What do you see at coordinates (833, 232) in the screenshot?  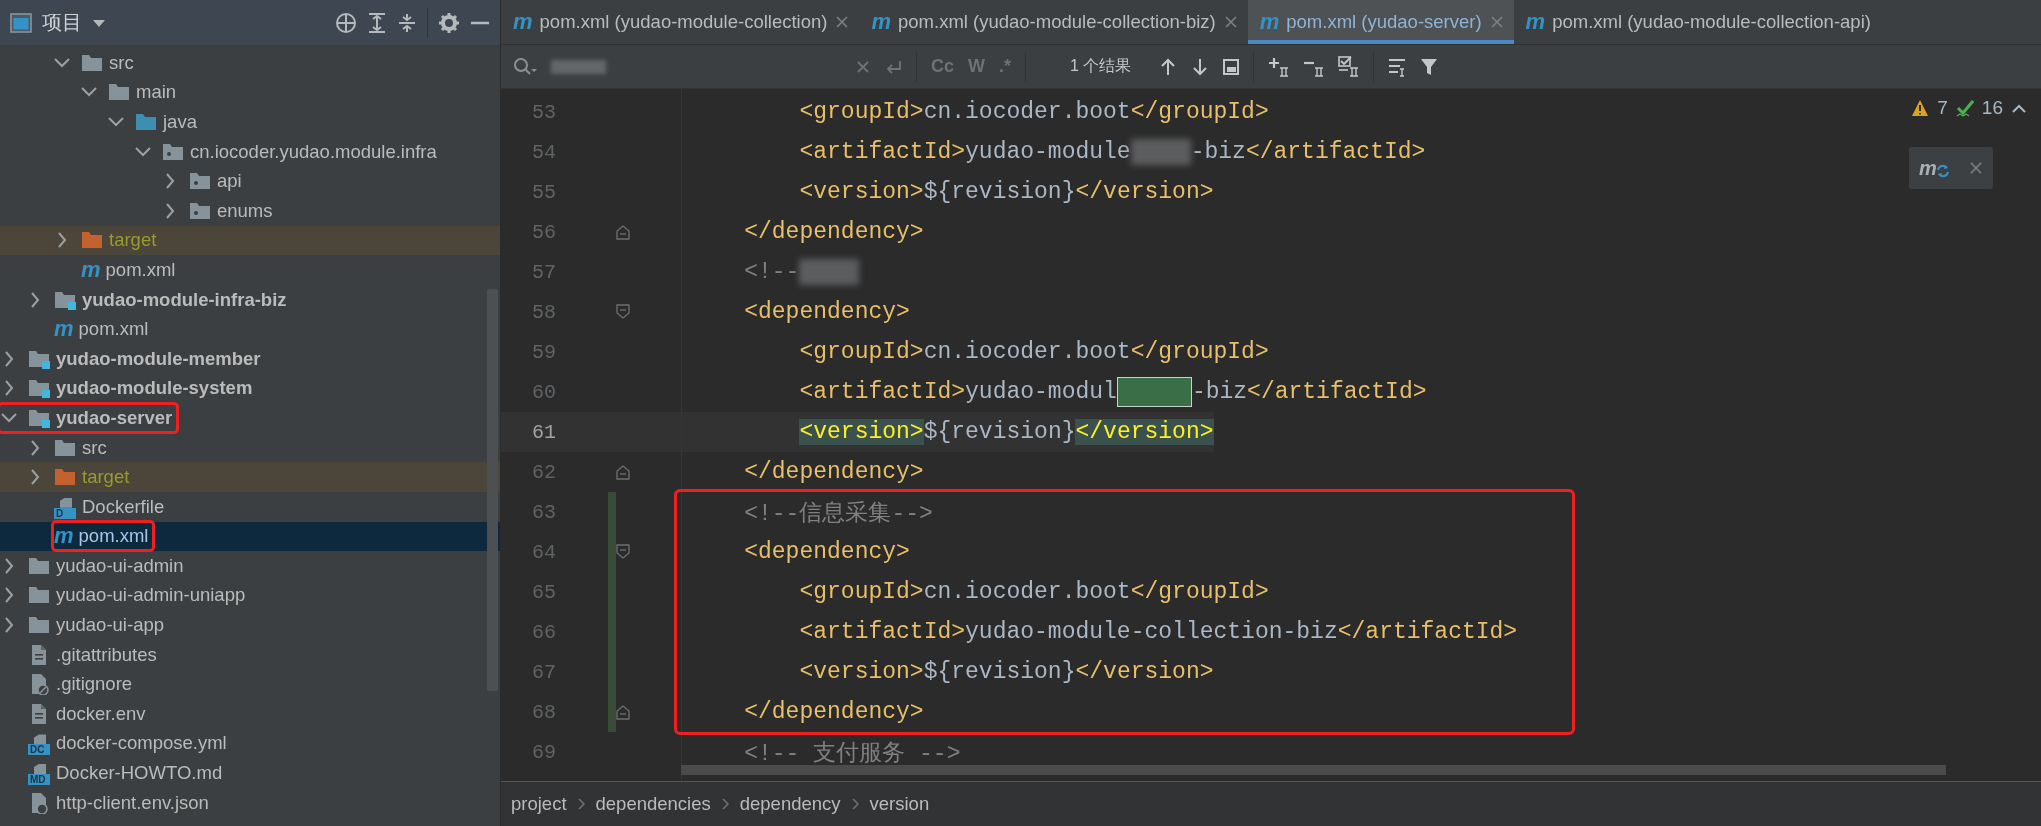 I see `code-line: </dependency>` at bounding box center [833, 232].